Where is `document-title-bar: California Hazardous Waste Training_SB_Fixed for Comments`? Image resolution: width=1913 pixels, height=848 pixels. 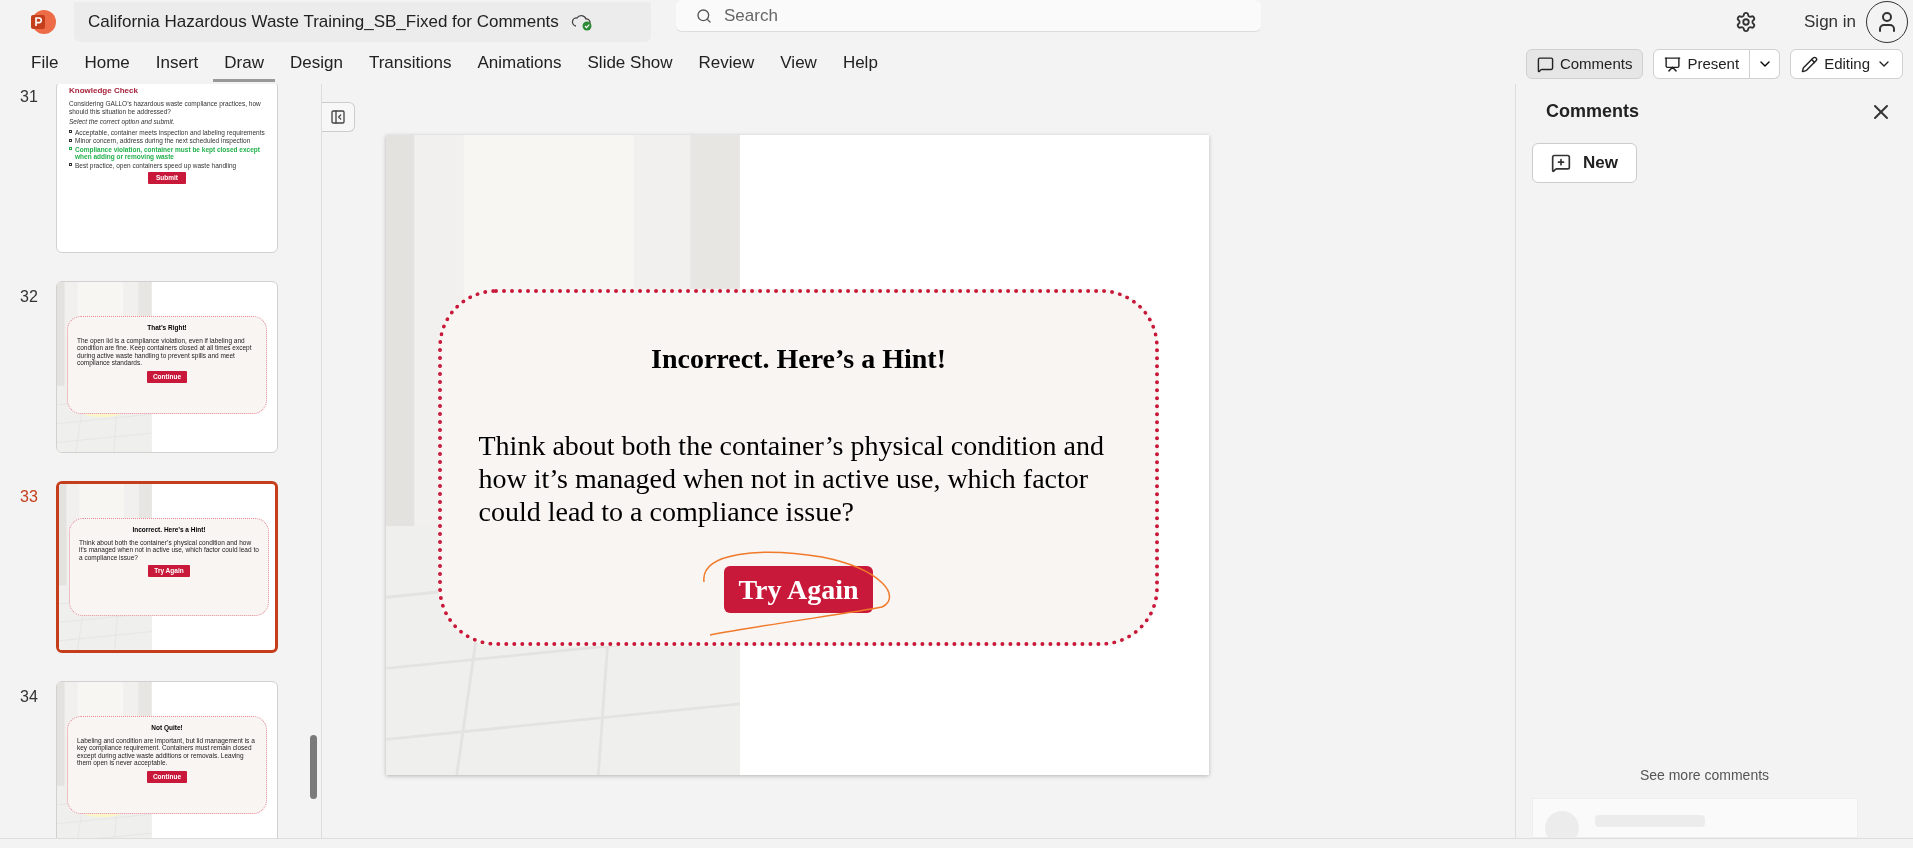
document-title-bar: California Hazardous Waste Training_SB_Fixed for Comments is located at coordinates (362, 22).